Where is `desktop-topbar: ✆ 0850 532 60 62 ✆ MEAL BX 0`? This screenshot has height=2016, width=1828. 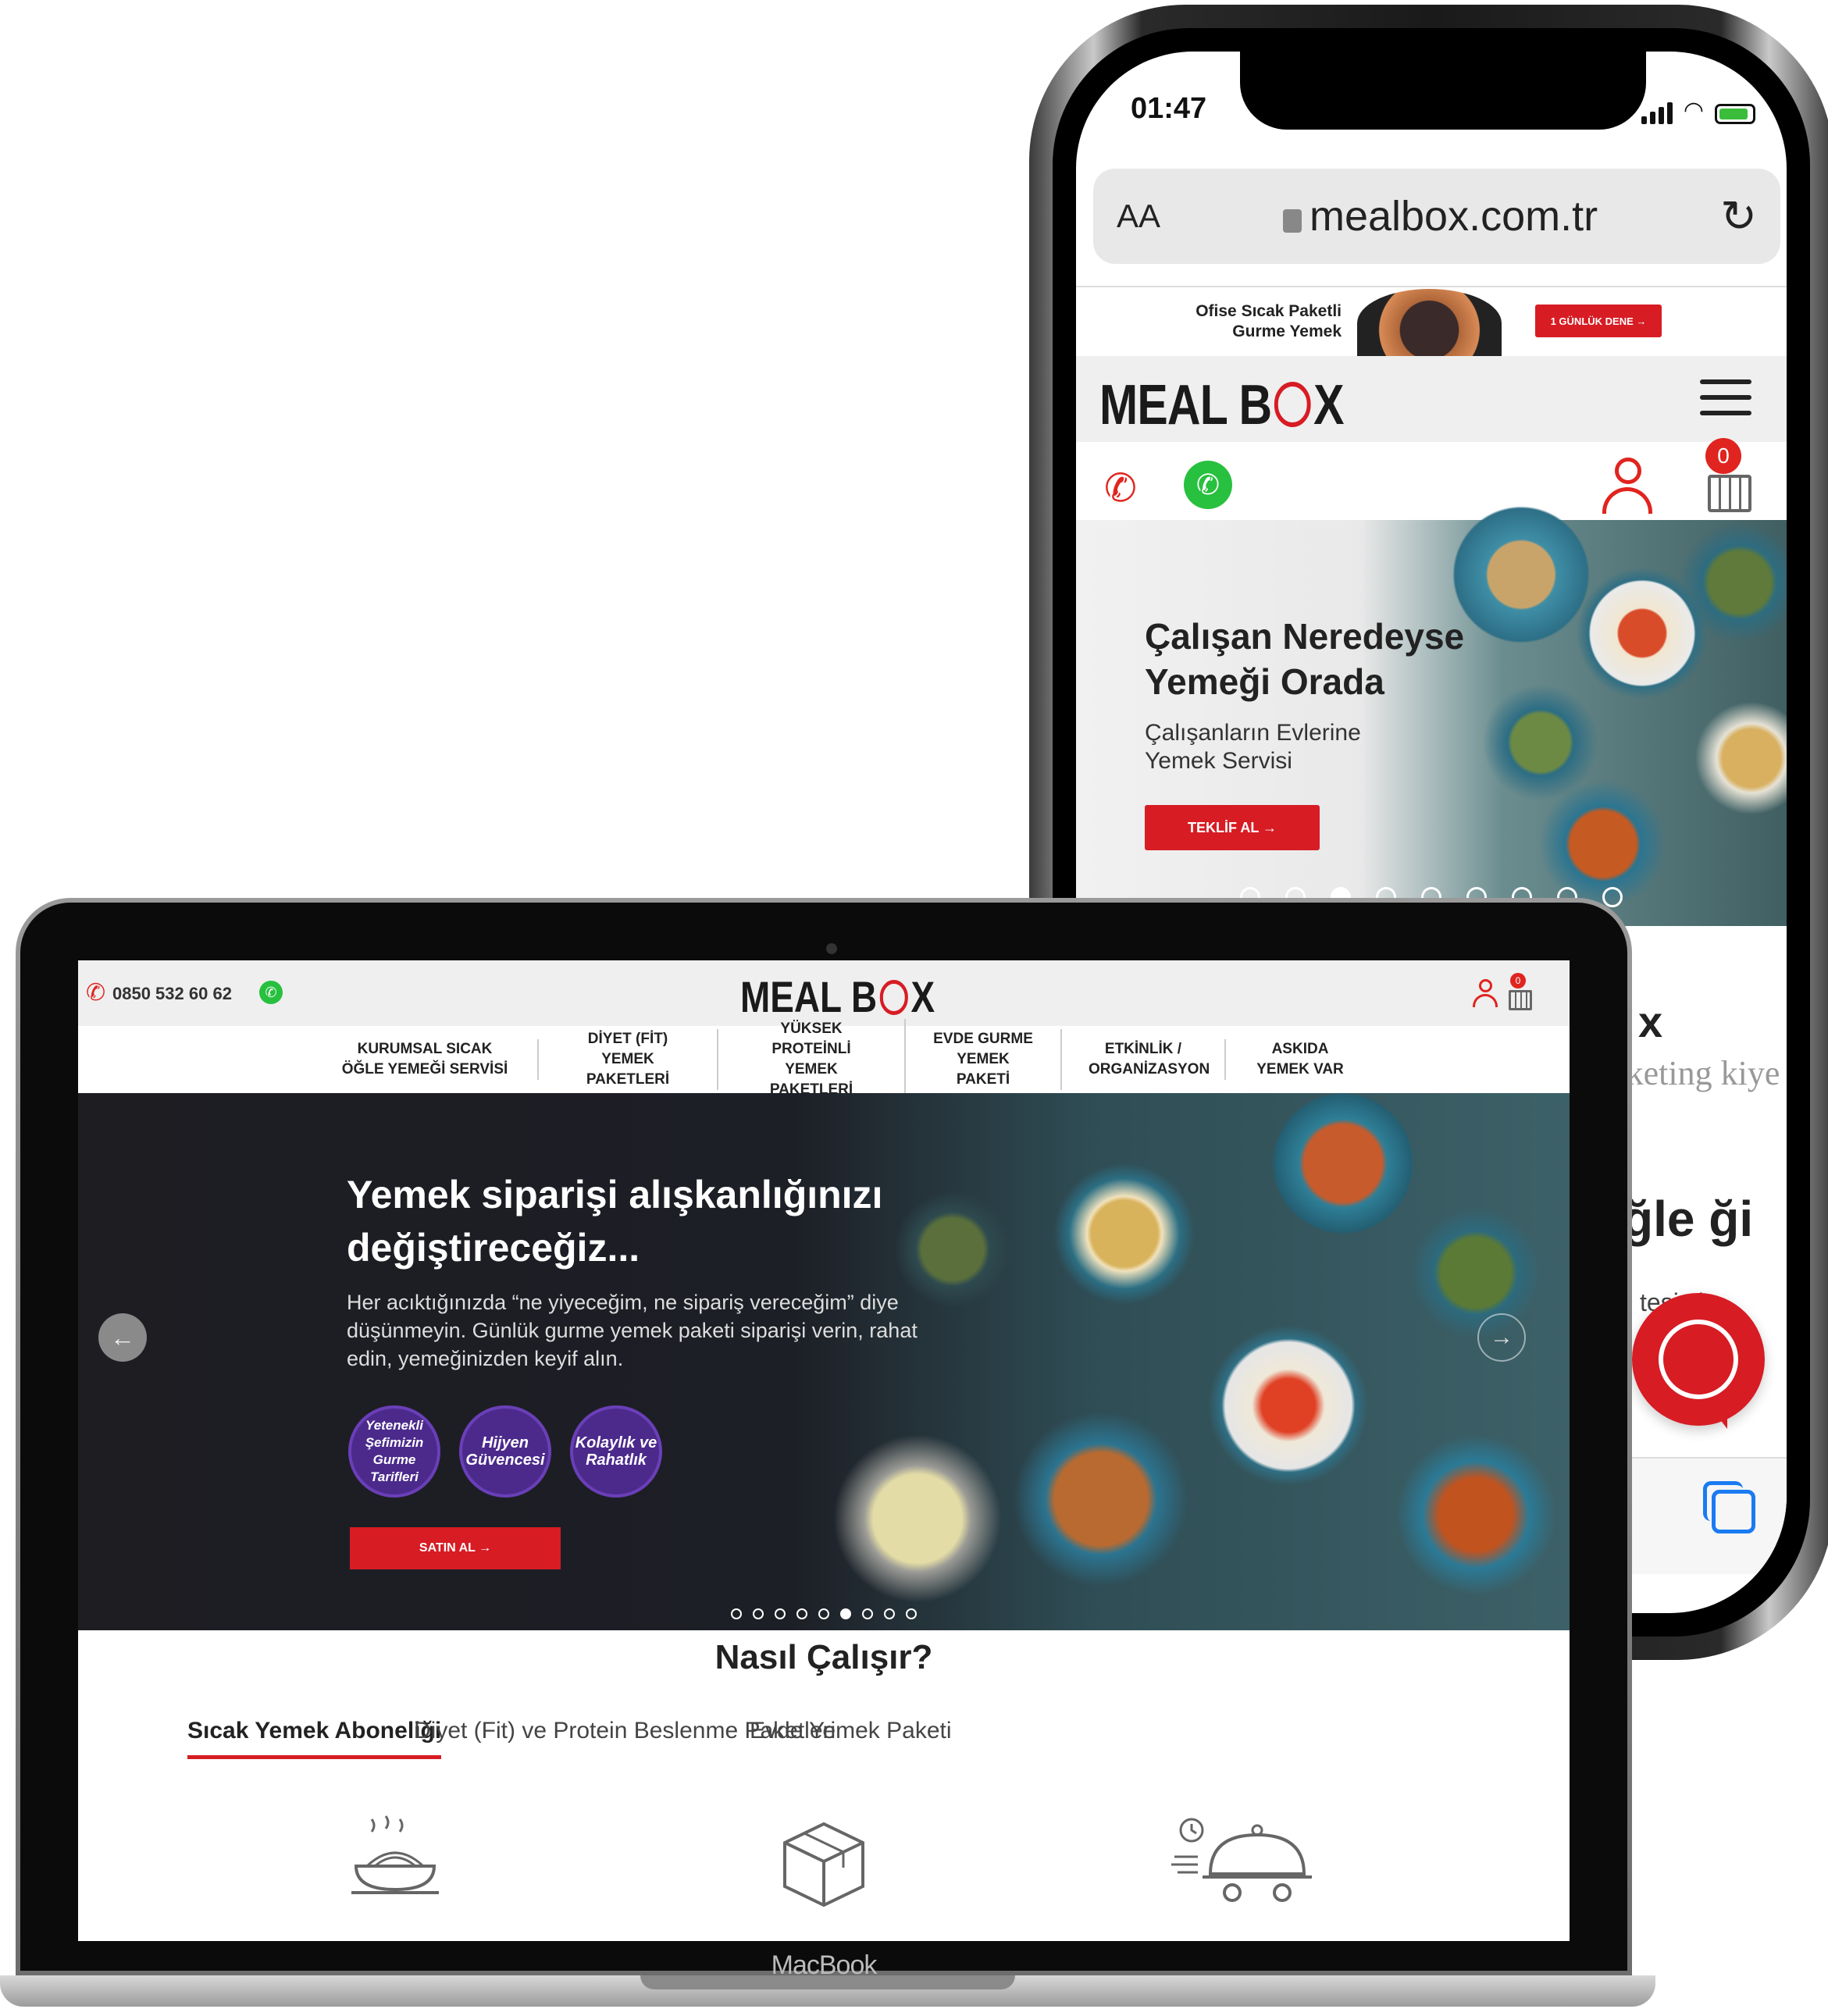
desktop-topbar: ✆ 0850 532 60 62 ✆ MEAL BX 0 is located at coordinates (824, 993).